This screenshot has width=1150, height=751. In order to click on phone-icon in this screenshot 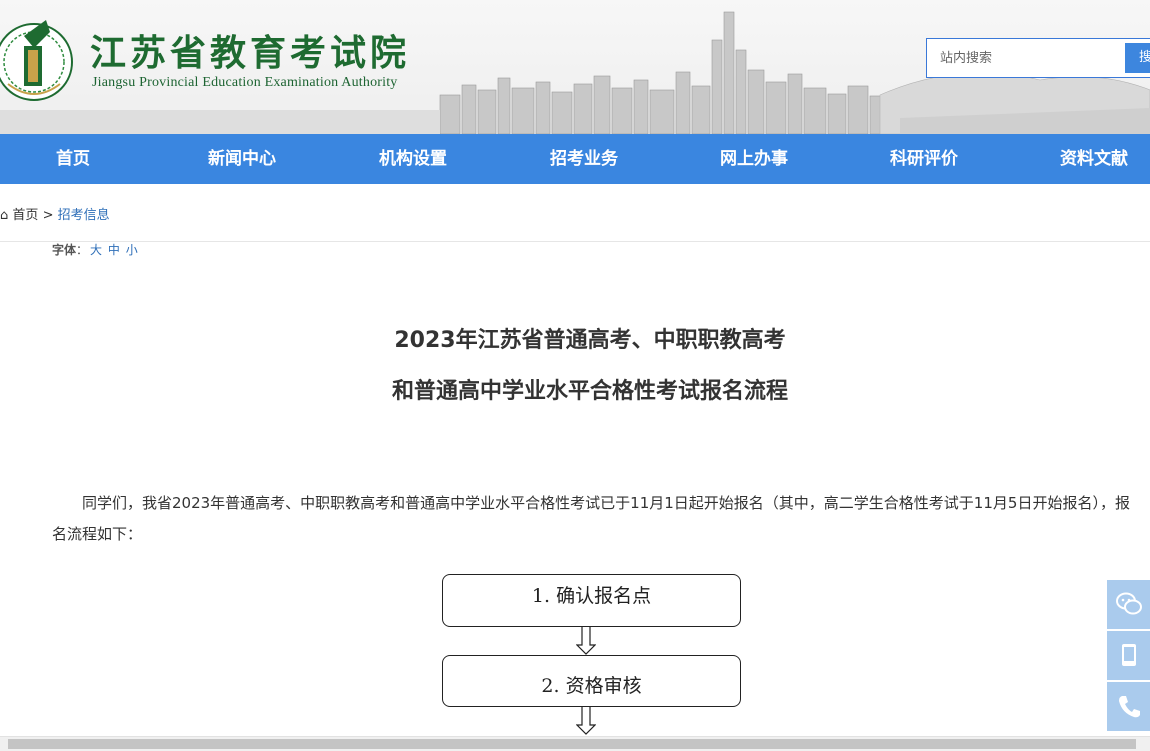, I will do `click(1129, 707)`.